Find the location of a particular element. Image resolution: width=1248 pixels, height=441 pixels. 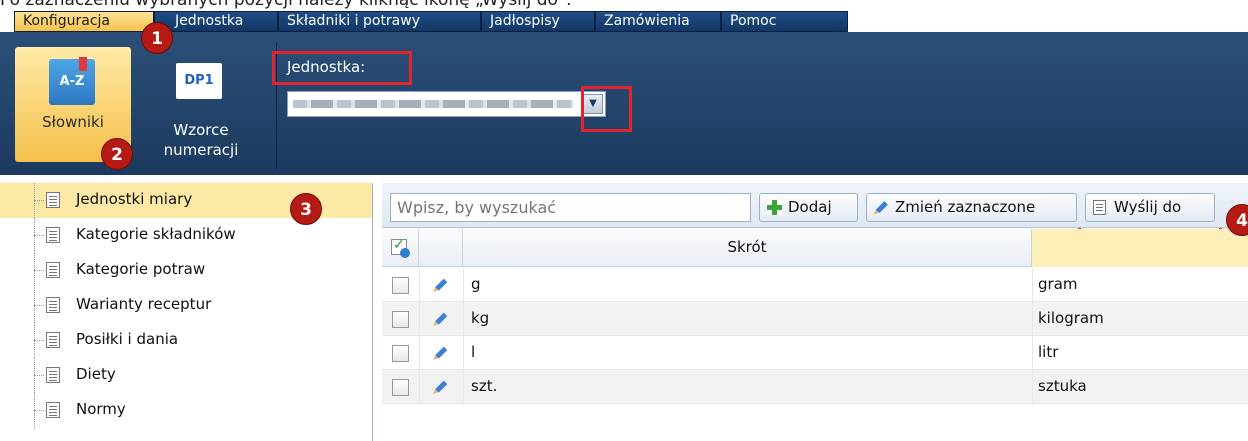

table-row: kg kilogram is located at coordinates (815, 319).